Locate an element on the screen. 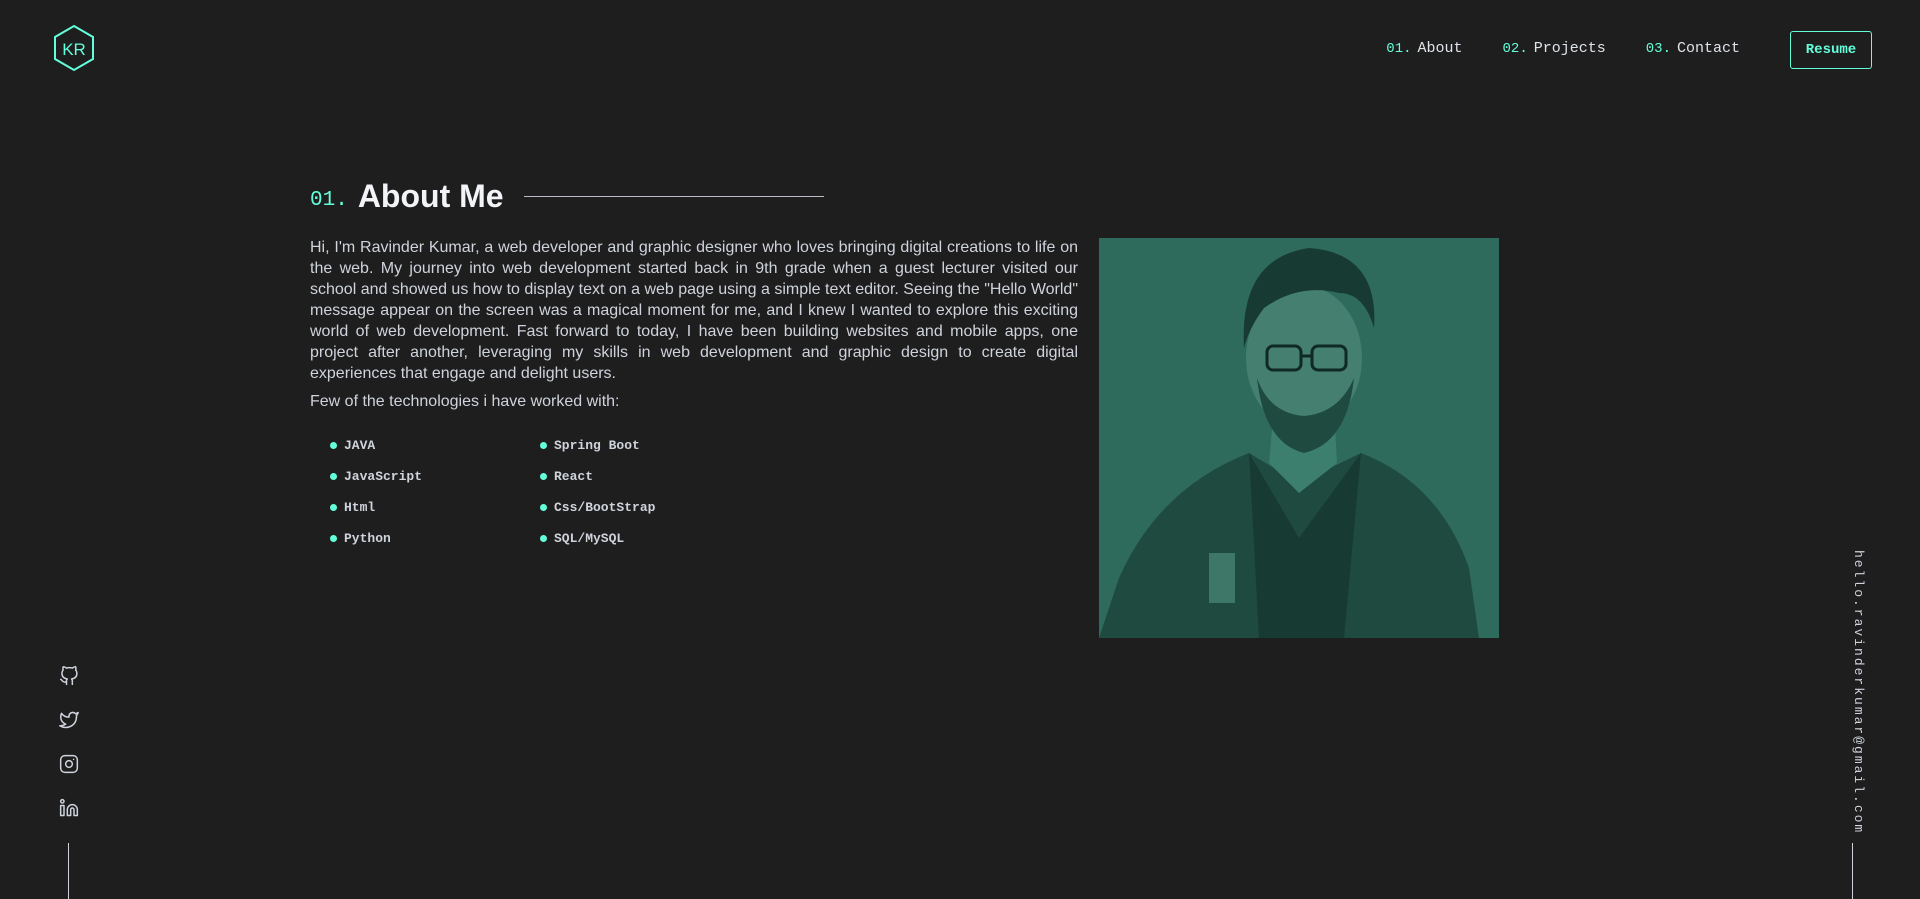 This screenshot has width=1920, height=899. nav-label: About is located at coordinates (1440, 48).